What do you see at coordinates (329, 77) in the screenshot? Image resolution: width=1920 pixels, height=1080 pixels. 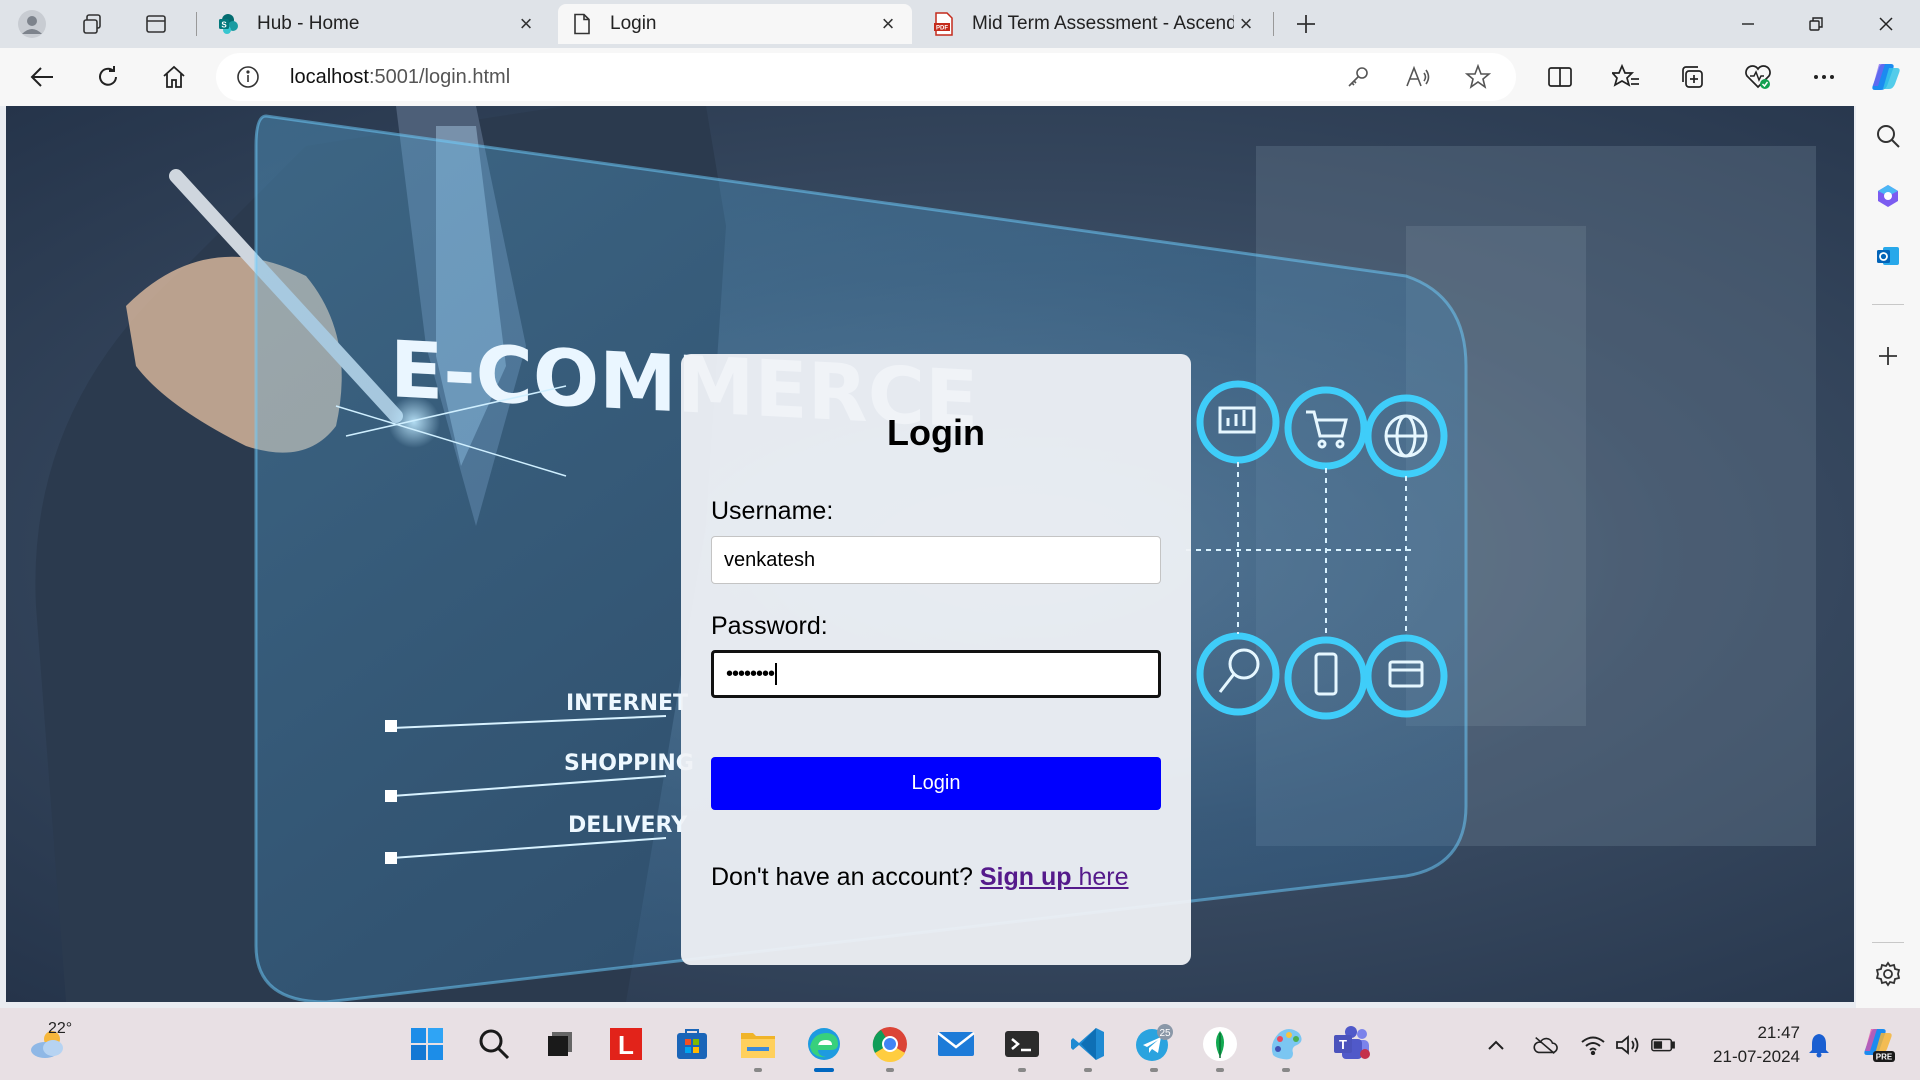 I see `url-host: localhost` at bounding box center [329, 77].